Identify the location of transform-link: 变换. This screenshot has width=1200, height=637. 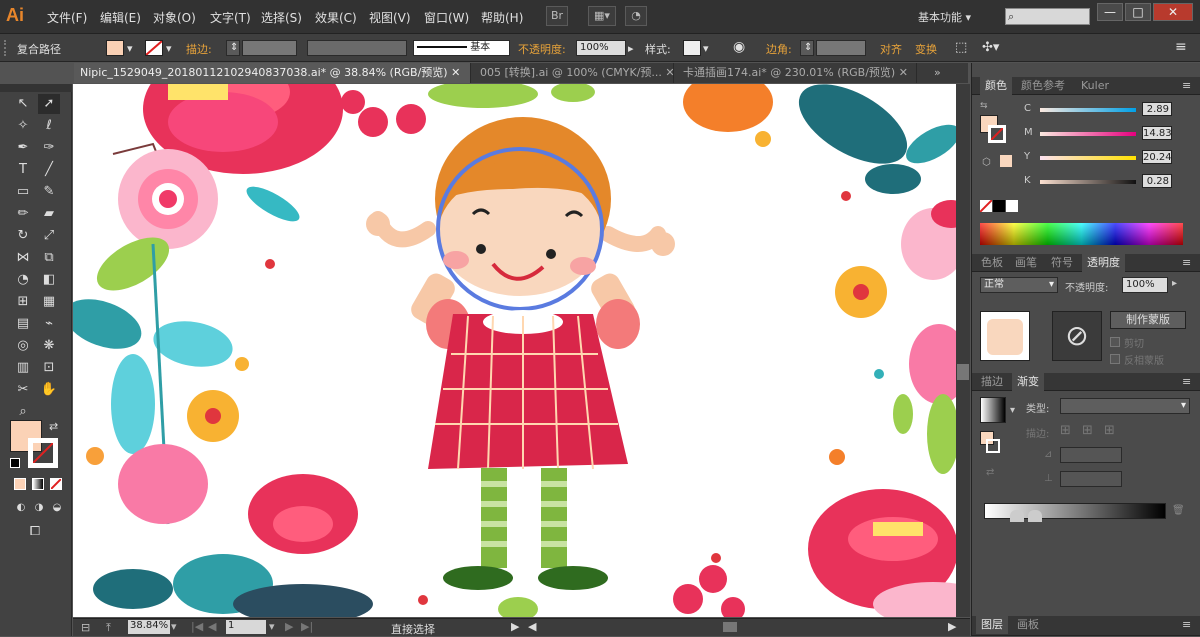
(926, 49).